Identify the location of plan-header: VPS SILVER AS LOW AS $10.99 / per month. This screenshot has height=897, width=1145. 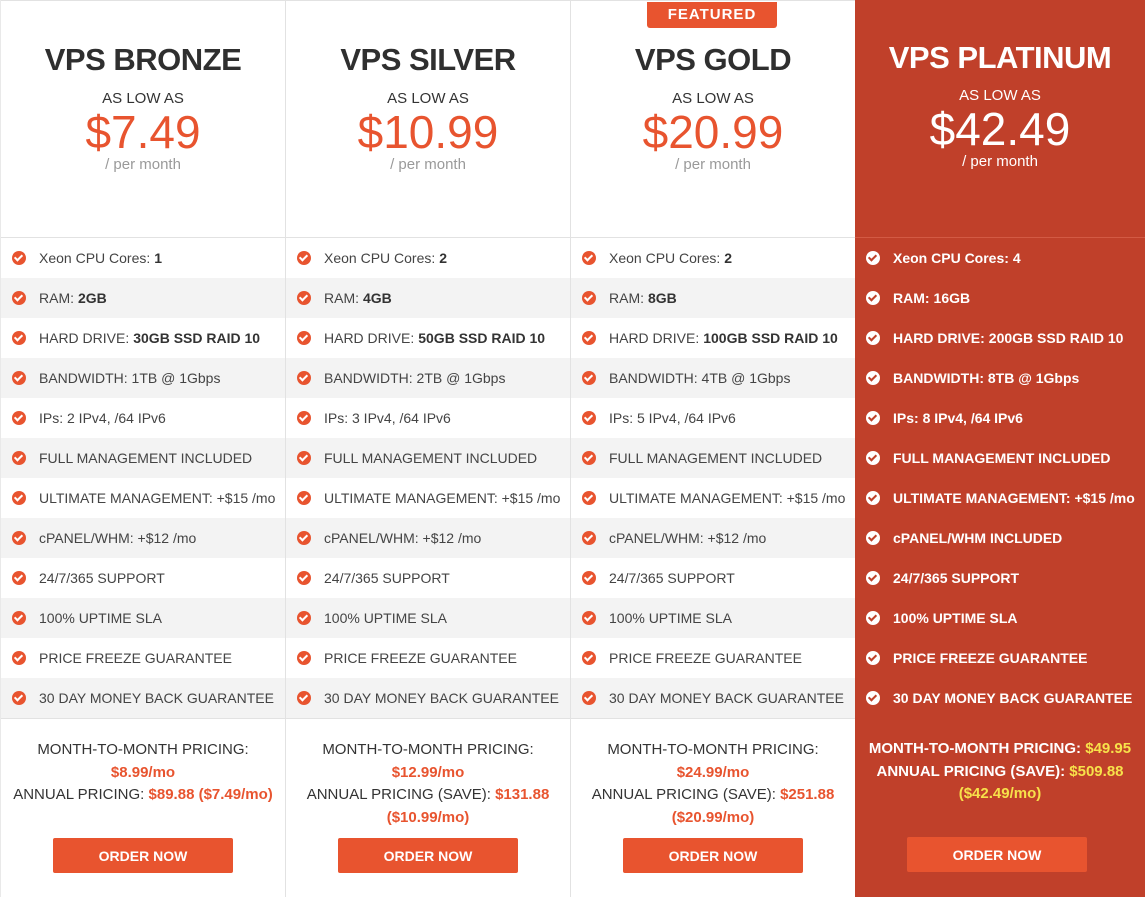
(428, 119).